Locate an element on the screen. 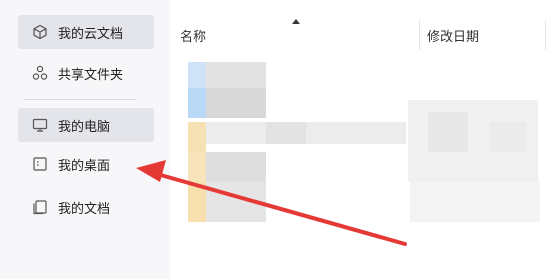 The height and width of the screenshot is (279, 550). column-header-modified: 修改日期 is located at coordinates (453, 35).